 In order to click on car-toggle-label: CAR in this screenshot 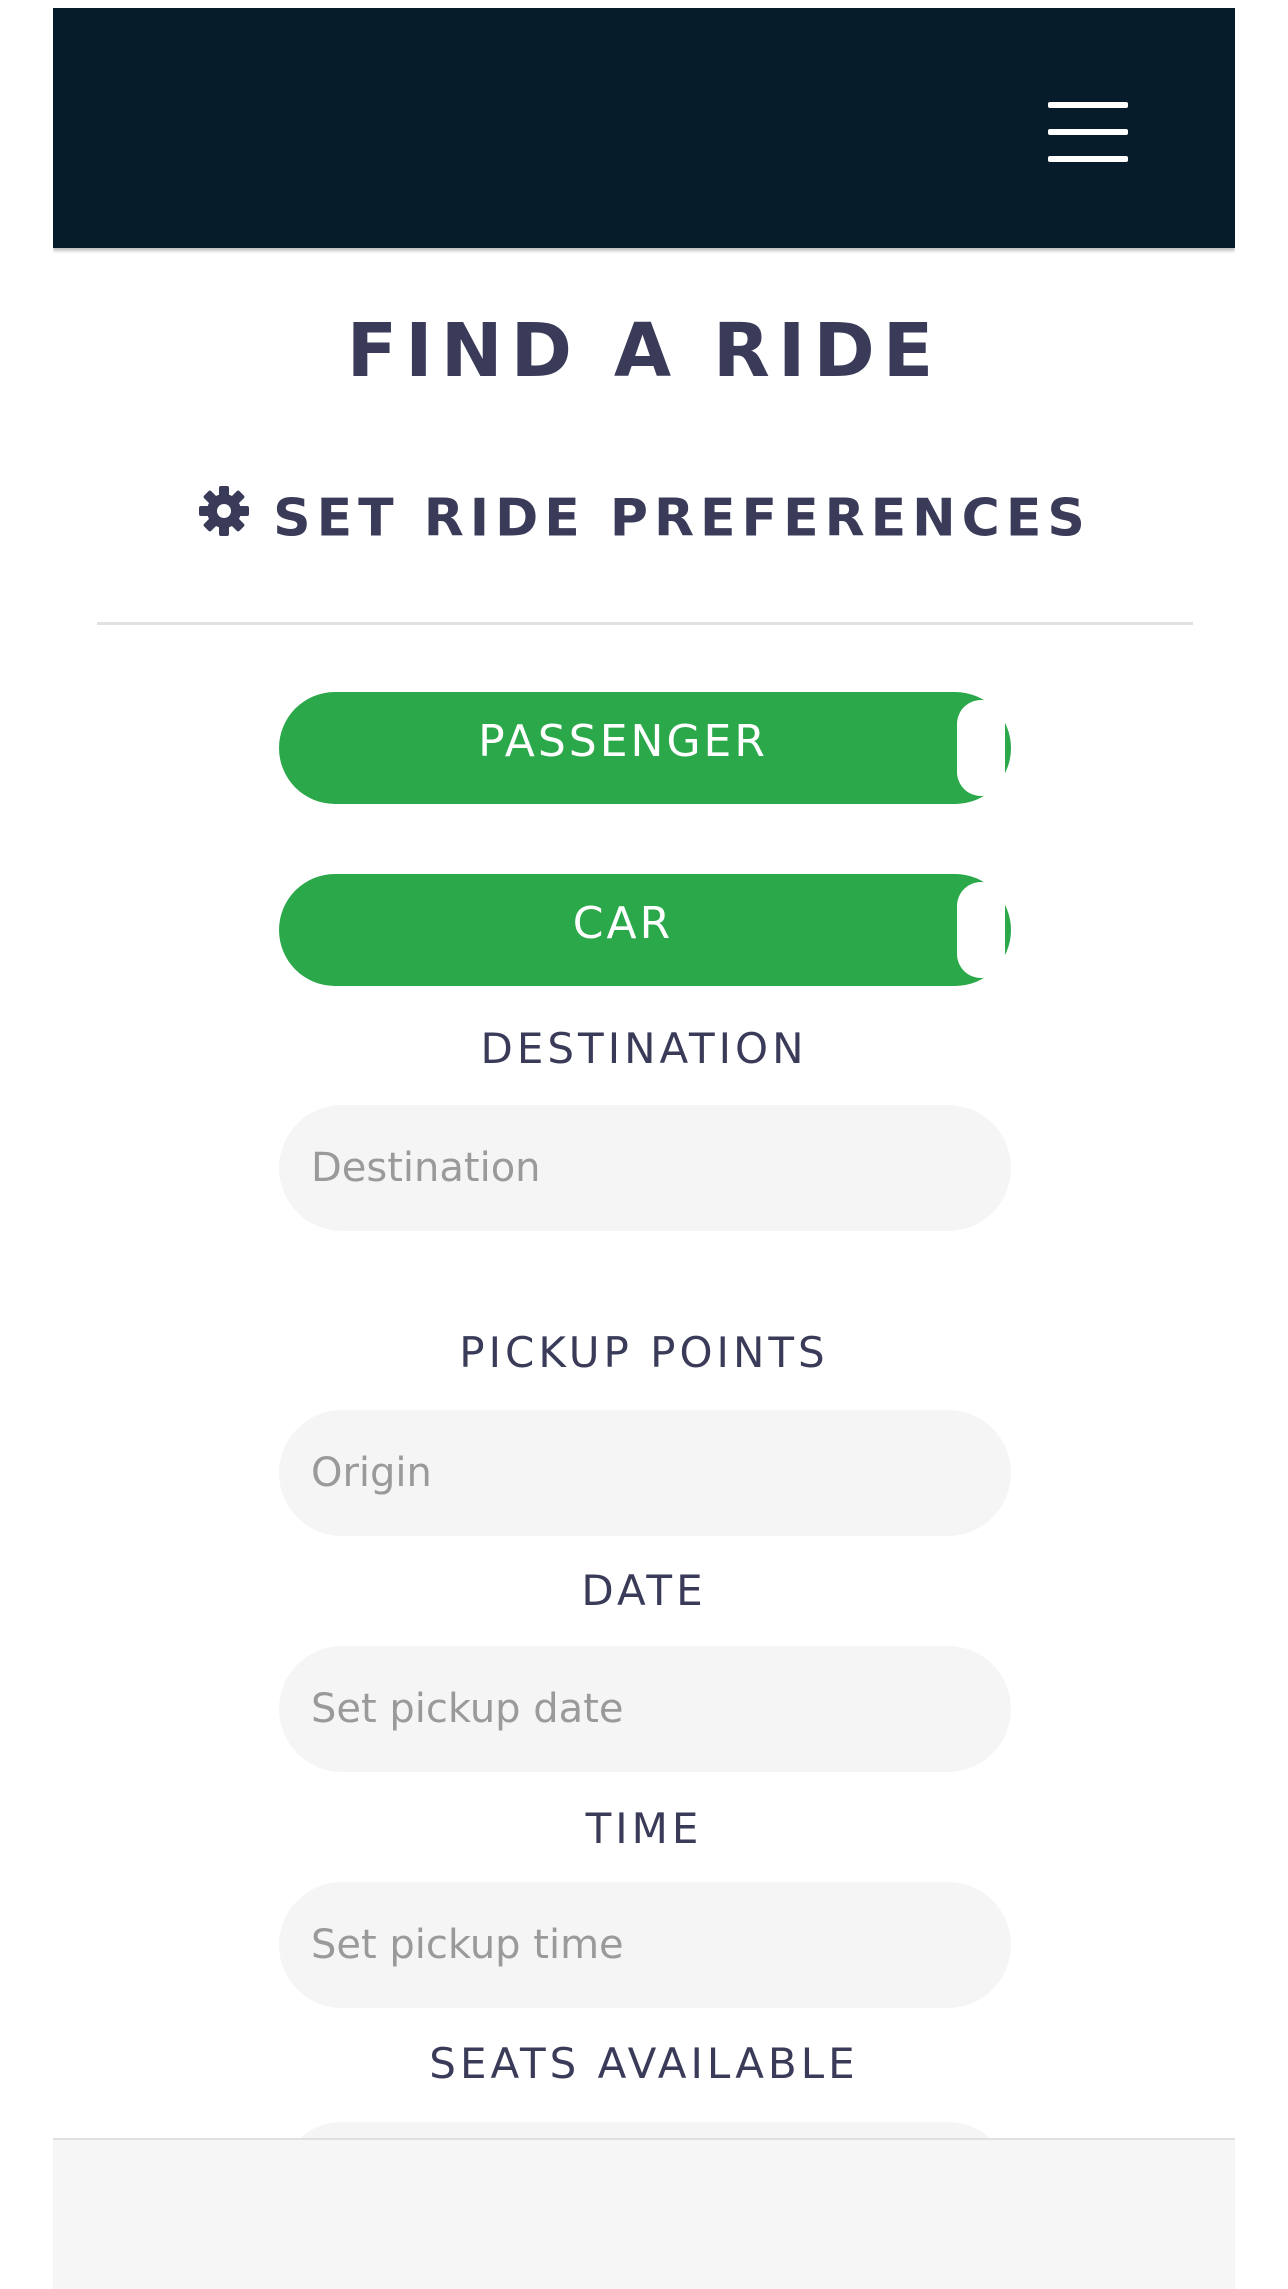, I will do `click(623, 923)`.